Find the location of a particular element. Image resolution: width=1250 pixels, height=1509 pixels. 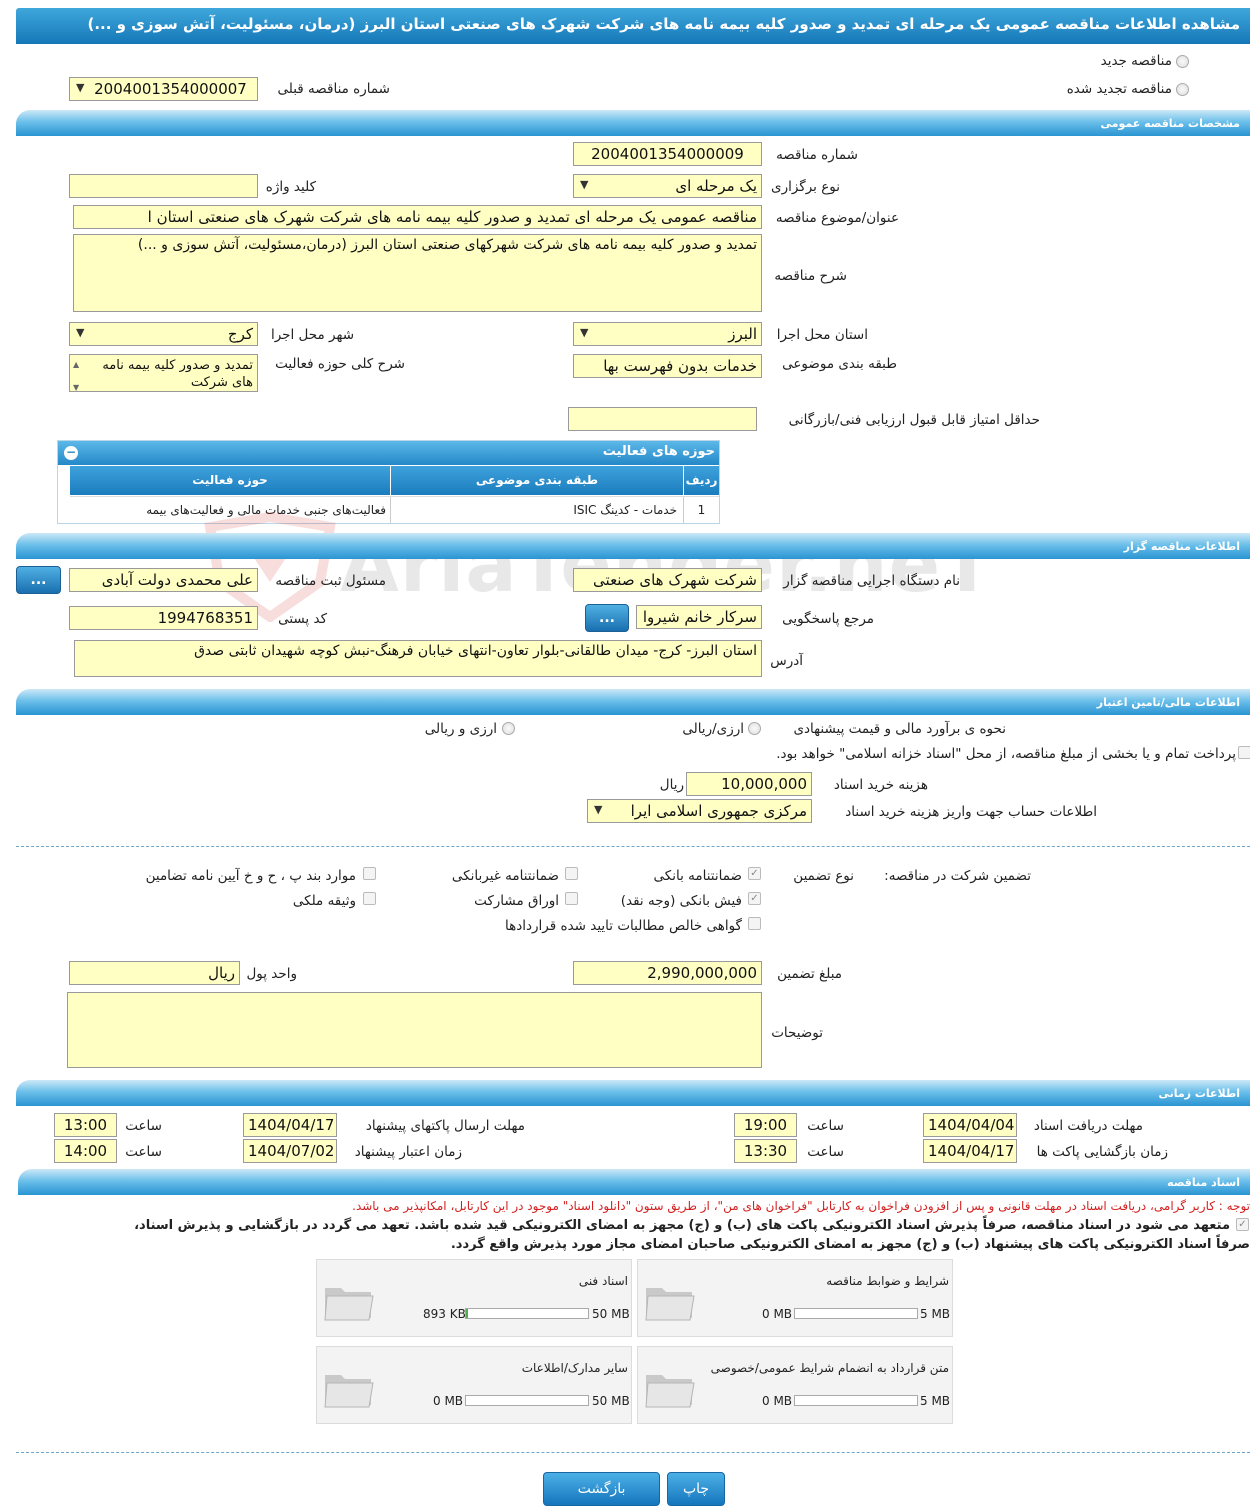

estimate-foreign-radio is located at coordinates (508, 728).